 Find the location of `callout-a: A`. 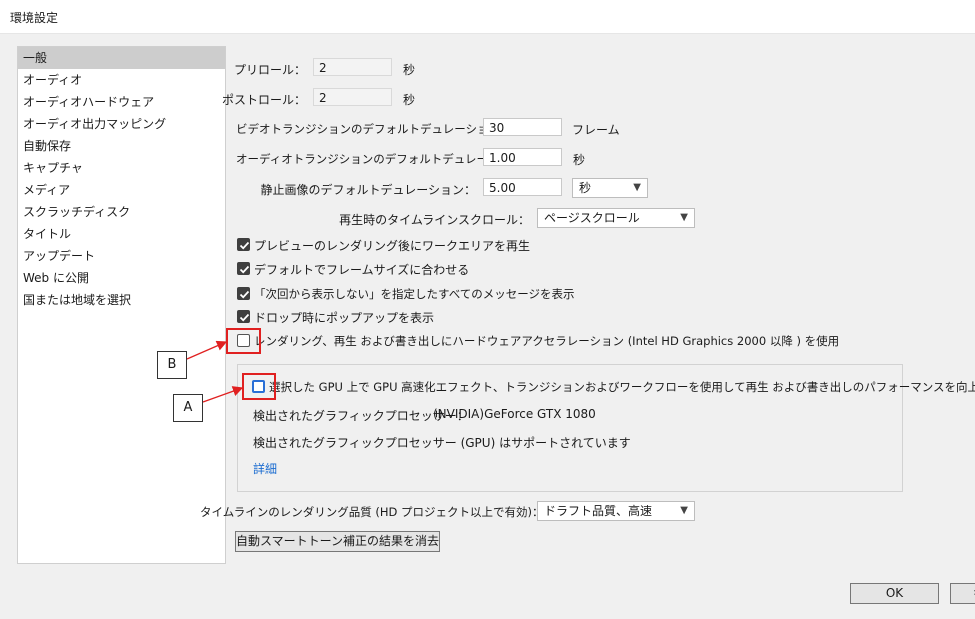

callout-a: A is located at coordinates (188, 408).